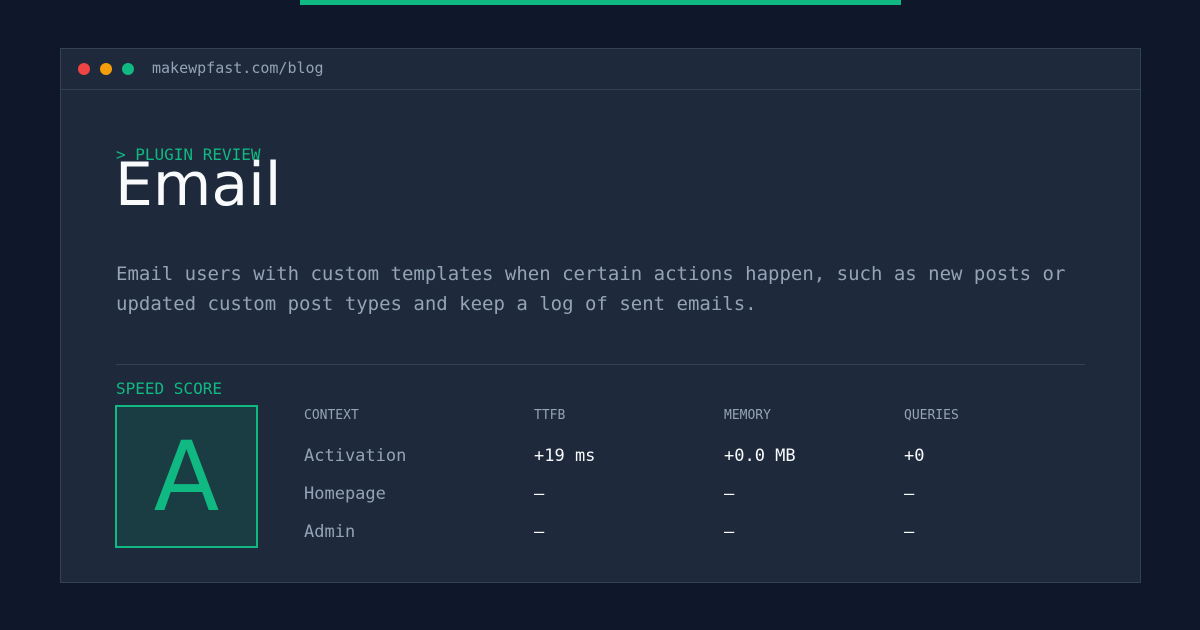 Image resolution: width=1200 pixels, height=630 pixels. What do you see at coordinates (914, 456) in the screenshot?
I see `row-queries-activation: +0` at bounding box center [914, 456].